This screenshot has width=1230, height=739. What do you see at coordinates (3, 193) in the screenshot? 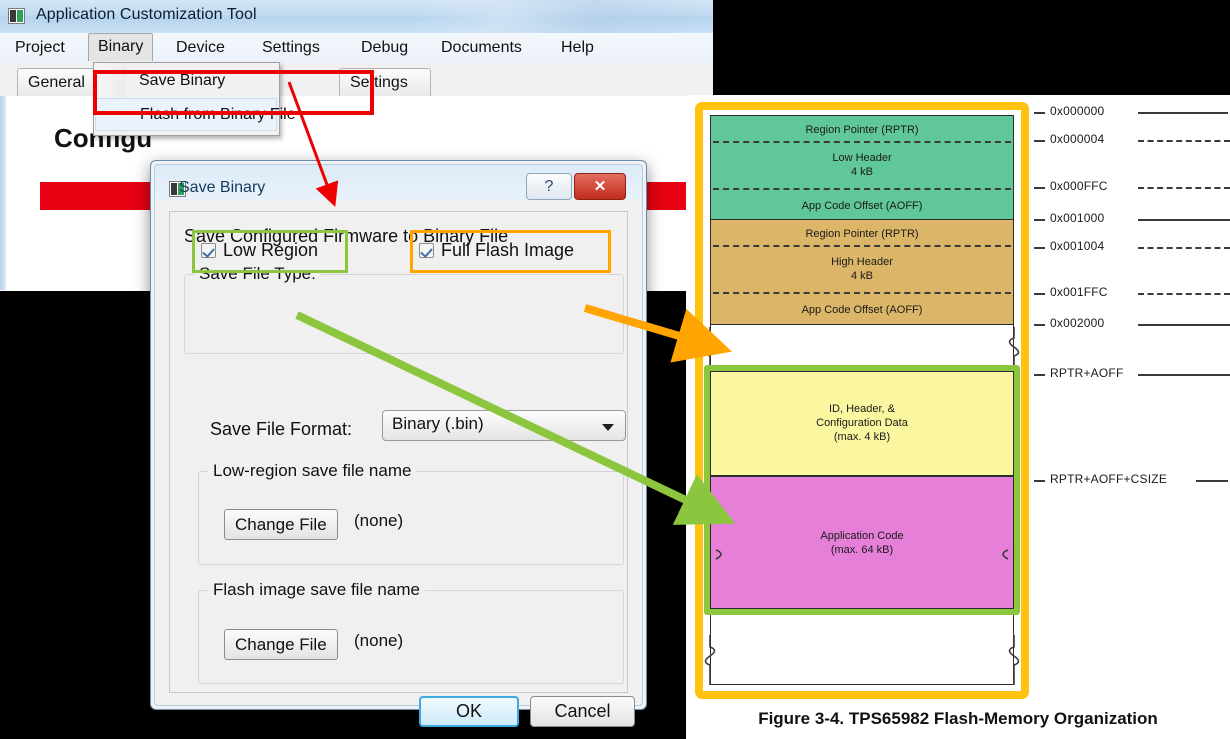
I see `window-left-edge` at bounding box center [3, 193].